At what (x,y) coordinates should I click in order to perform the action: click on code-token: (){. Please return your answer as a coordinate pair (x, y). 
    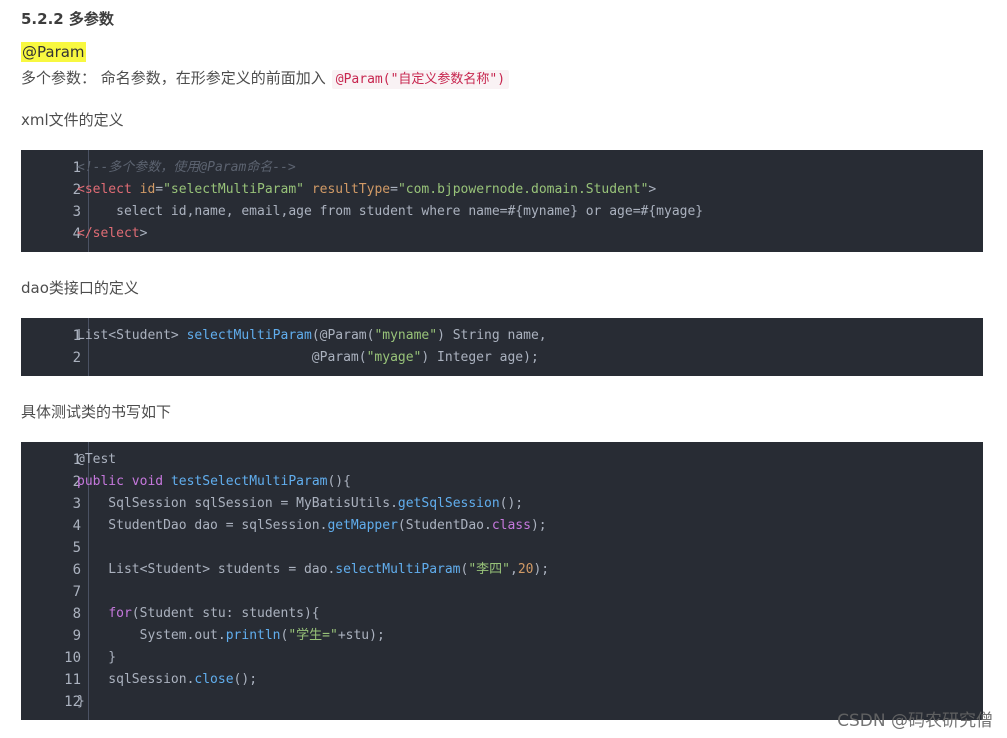
    Looking at the image, I should click on (339, 481).